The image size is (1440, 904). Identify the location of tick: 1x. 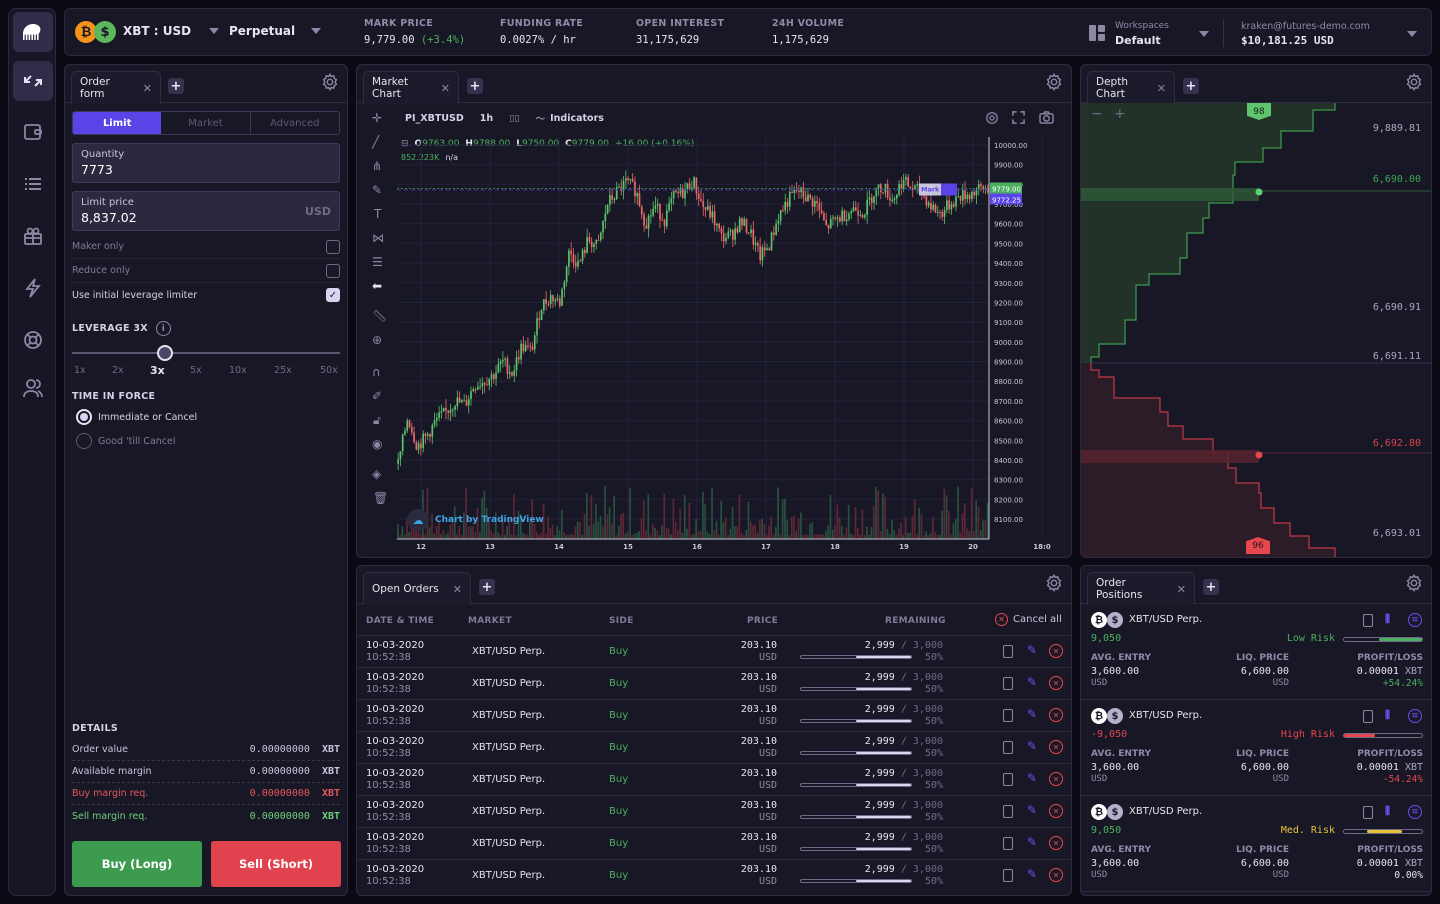
(80, 370).